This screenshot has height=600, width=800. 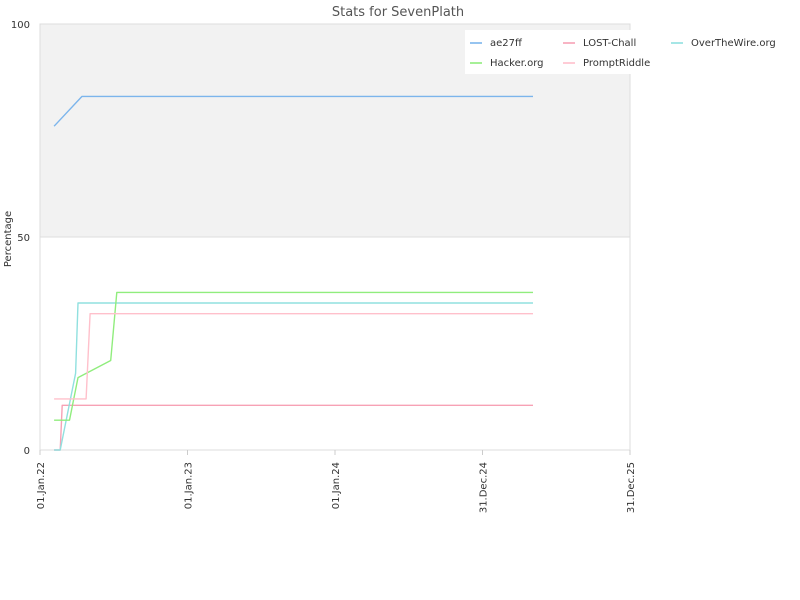 What do you see at coordinates (517, 63) in the screenshot?
I see `legend-label: Hacker.org` at bounding box center [517, 63].